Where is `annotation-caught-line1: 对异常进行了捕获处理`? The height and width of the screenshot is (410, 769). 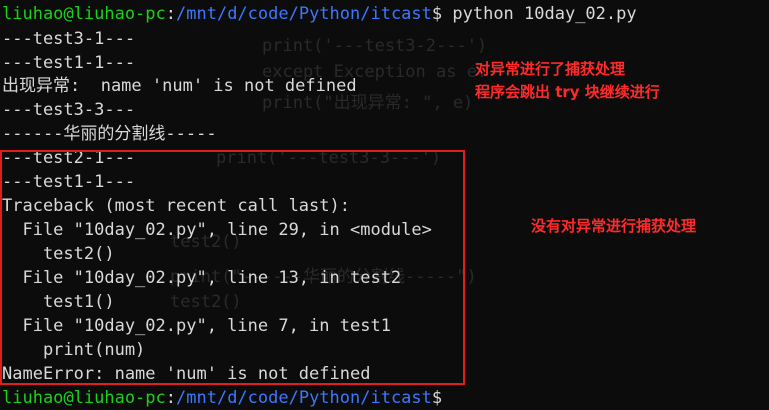 annotation-caught-line1: 对异常进行了捕获处理 is located at coordinates (550, 69).